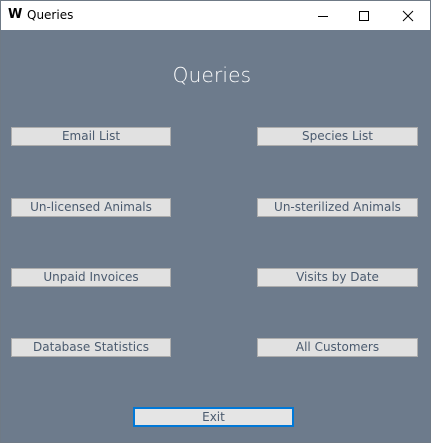 The height and width of the screenshot is (443, 431). What do you see at coordinates (337, 136) in the screenshot?
I see `species-list-button: Species List` at bounding box center [337, 136].